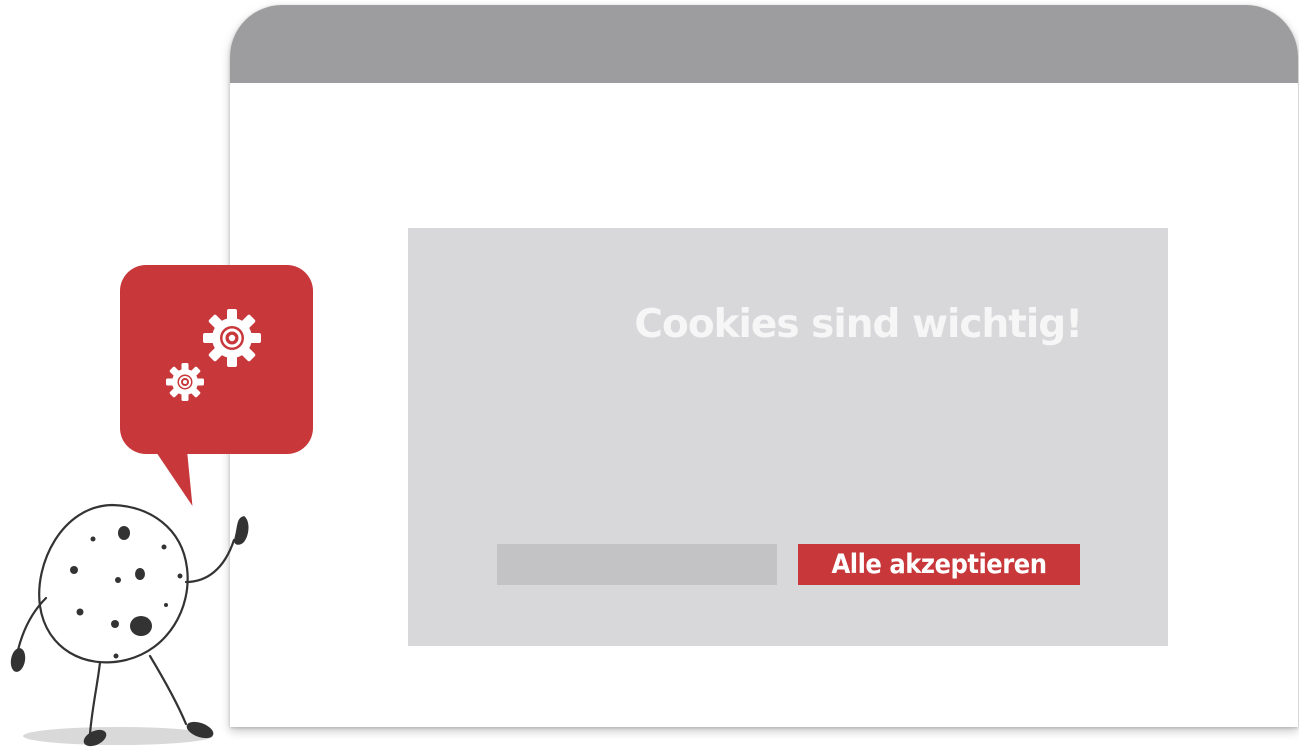 Image resolution: width=1299 pixels, height=749 pixels. I want to click on cookie-settings-button, so click(637, 564).